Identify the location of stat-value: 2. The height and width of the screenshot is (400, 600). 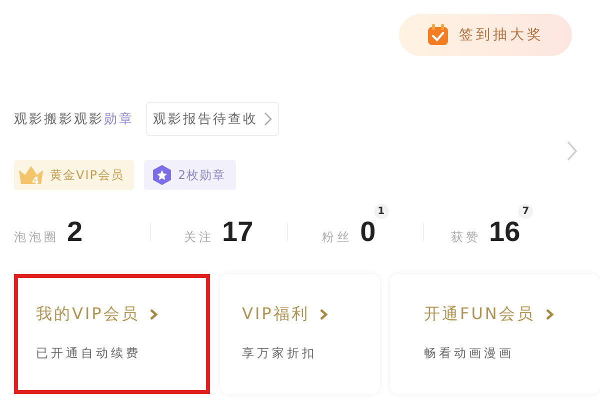
(75, 232).